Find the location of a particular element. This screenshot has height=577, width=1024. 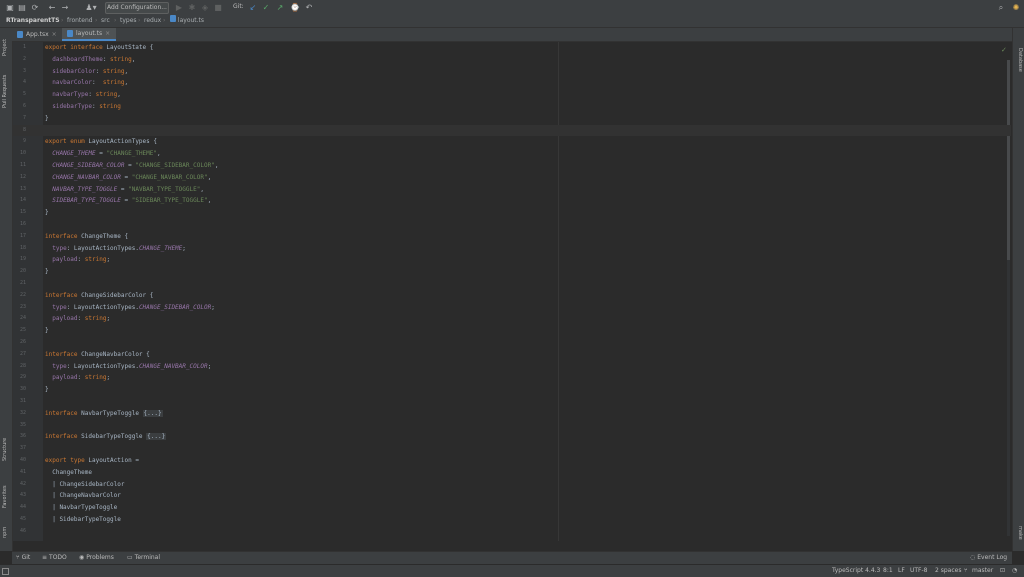

code-line: 21 is located at coordinates (512, 284).